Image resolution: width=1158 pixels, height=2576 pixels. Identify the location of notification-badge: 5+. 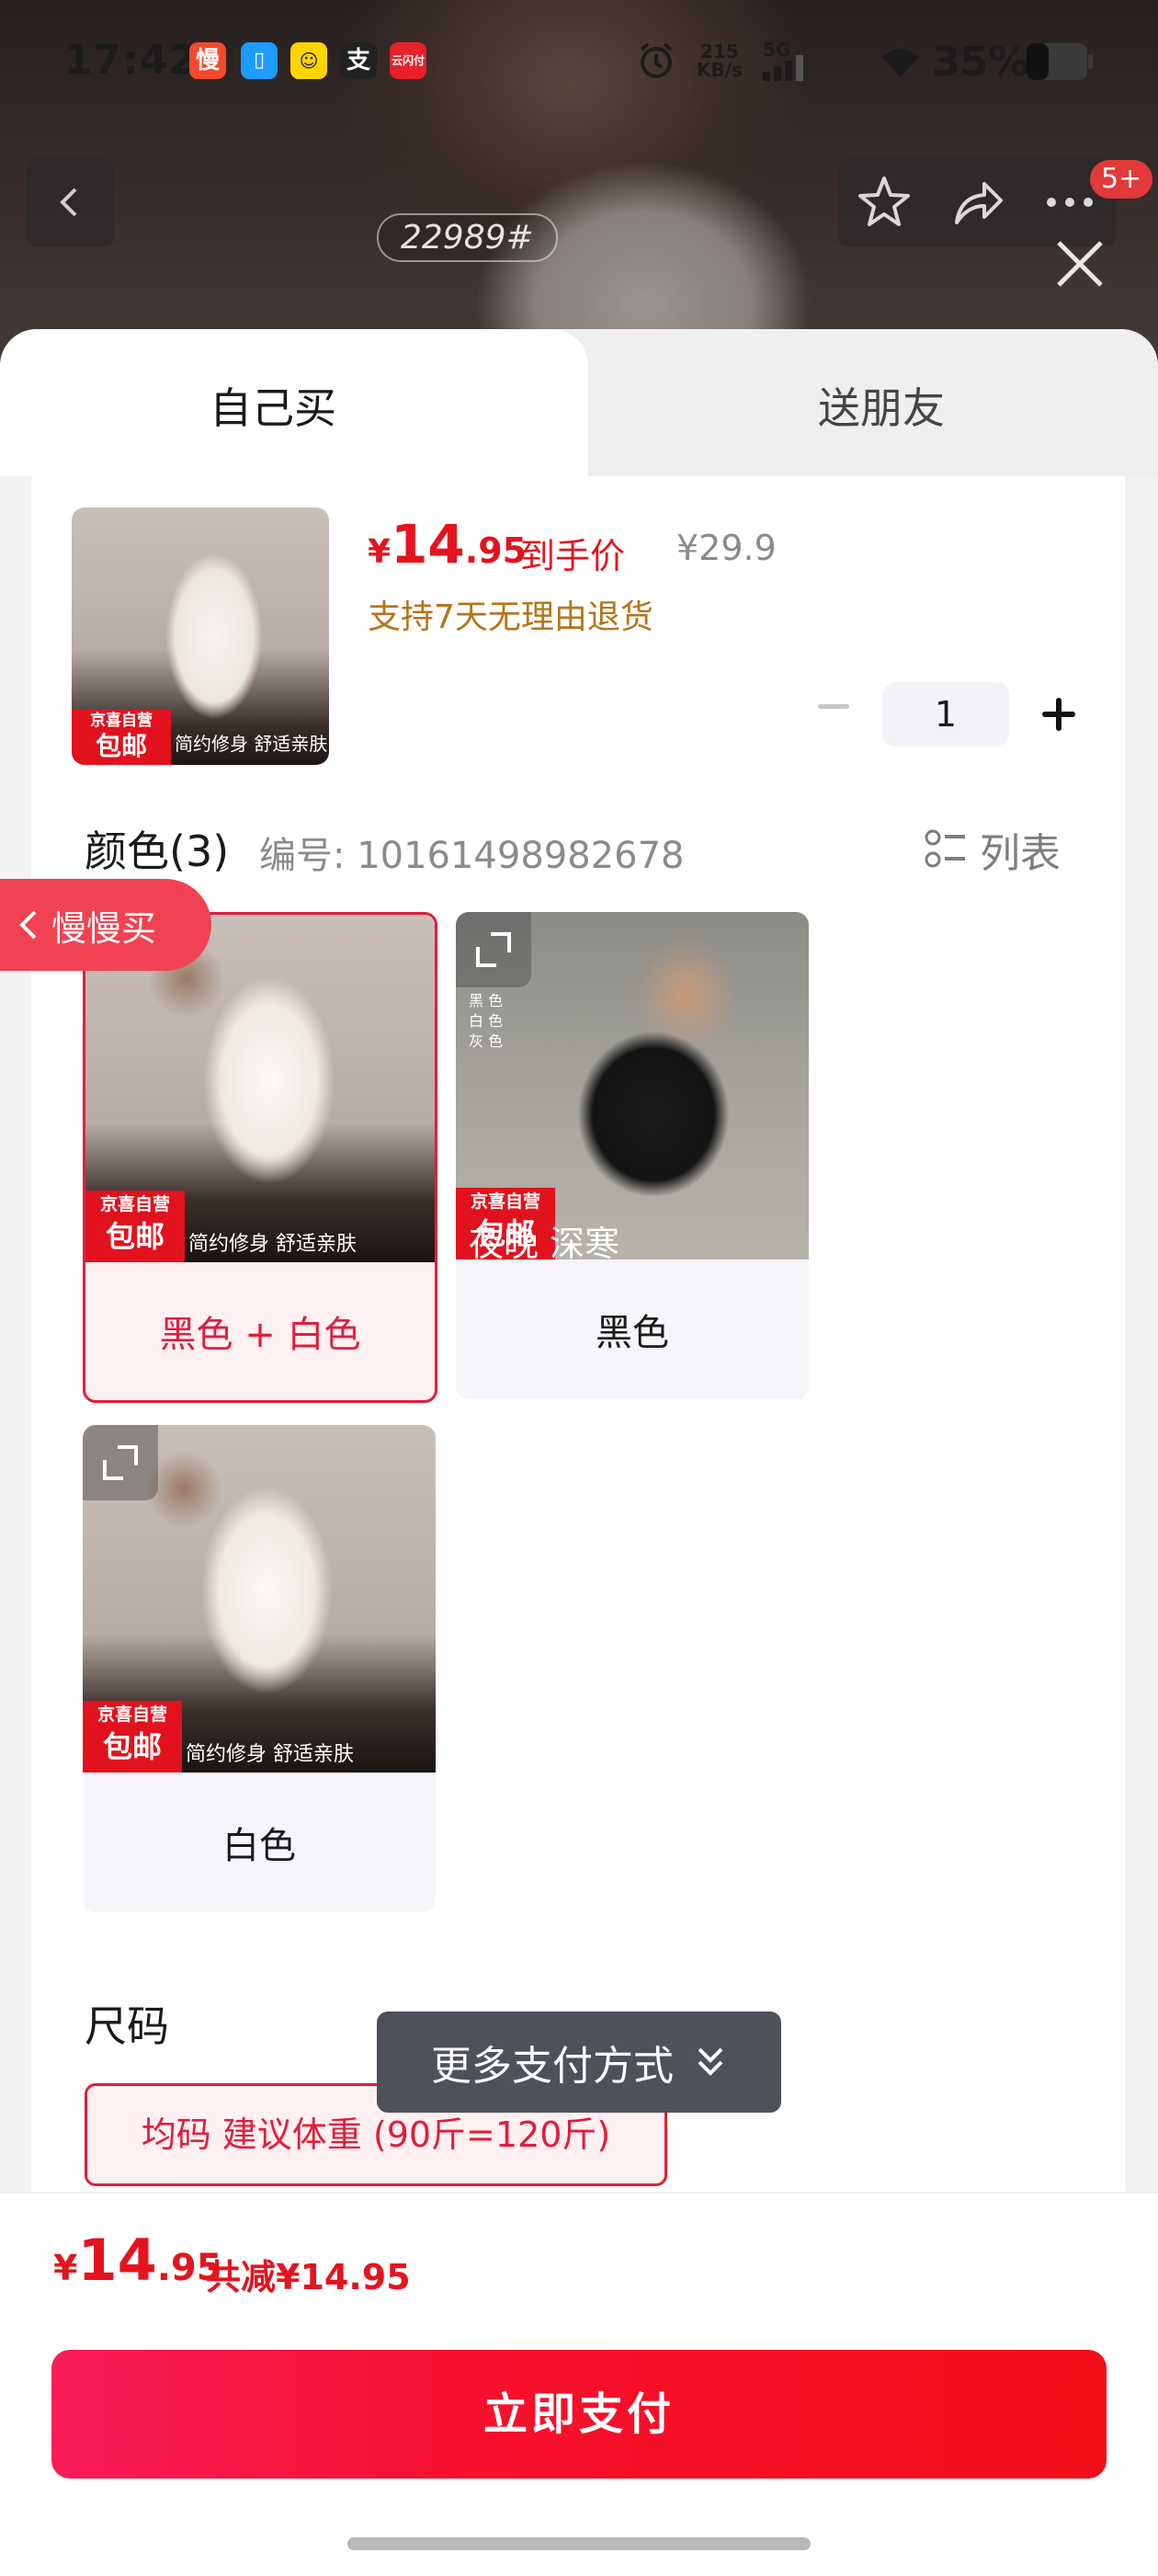
(1121, 179).